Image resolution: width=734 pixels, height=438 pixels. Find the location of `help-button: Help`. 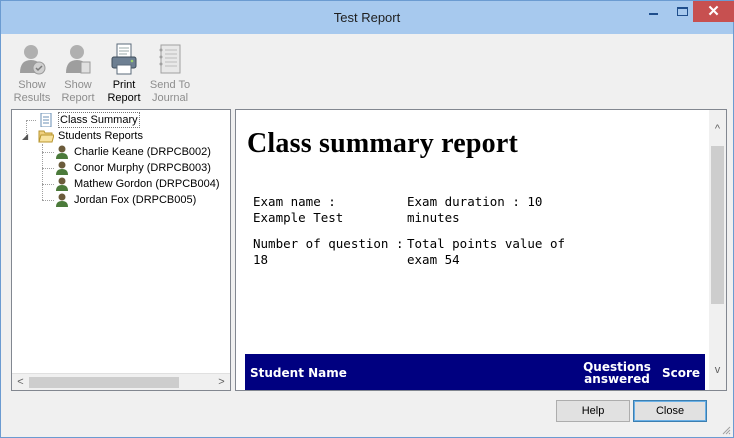

help-button: Help is located at coordinates (593, 411).